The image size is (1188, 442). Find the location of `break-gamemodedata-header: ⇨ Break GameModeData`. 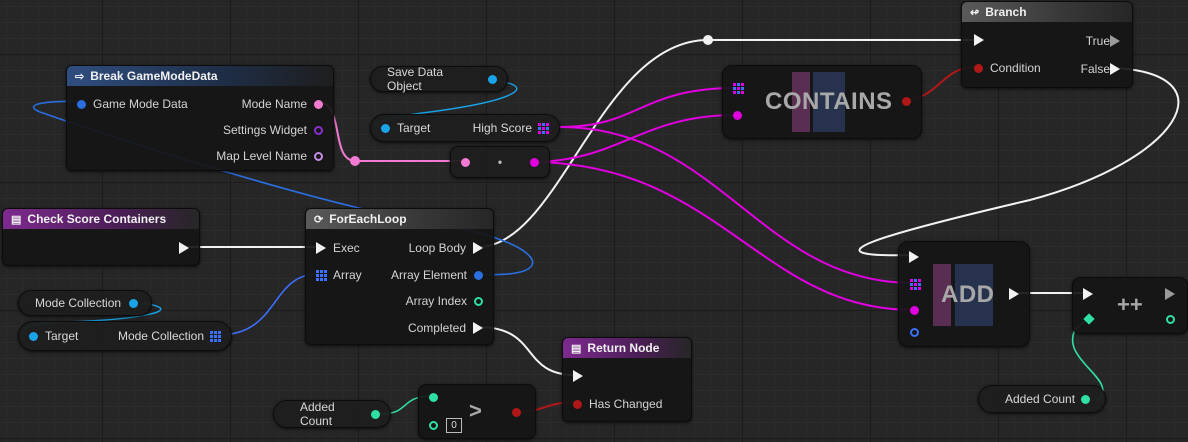

break-gamemodedata-header: ⇨ Break GameModeData is located at coordinates (200, 76).